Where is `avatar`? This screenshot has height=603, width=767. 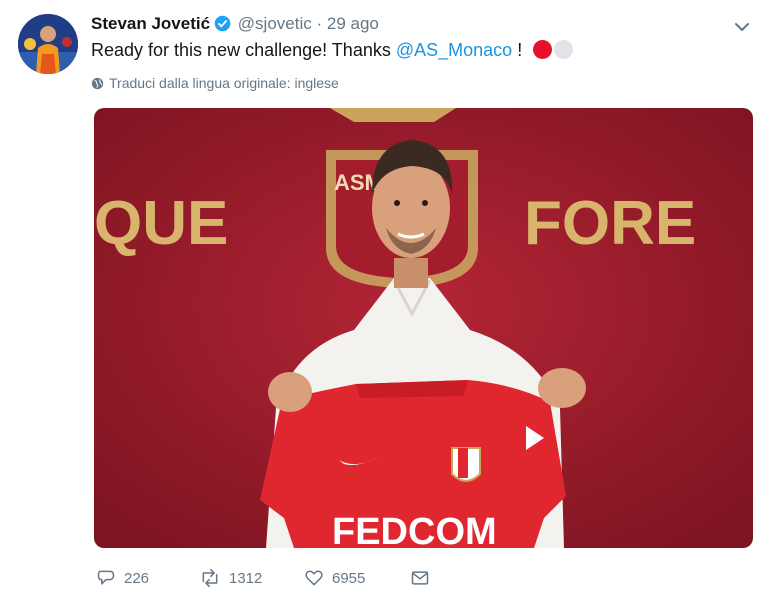
avatar is located at coordinates (48, 44).